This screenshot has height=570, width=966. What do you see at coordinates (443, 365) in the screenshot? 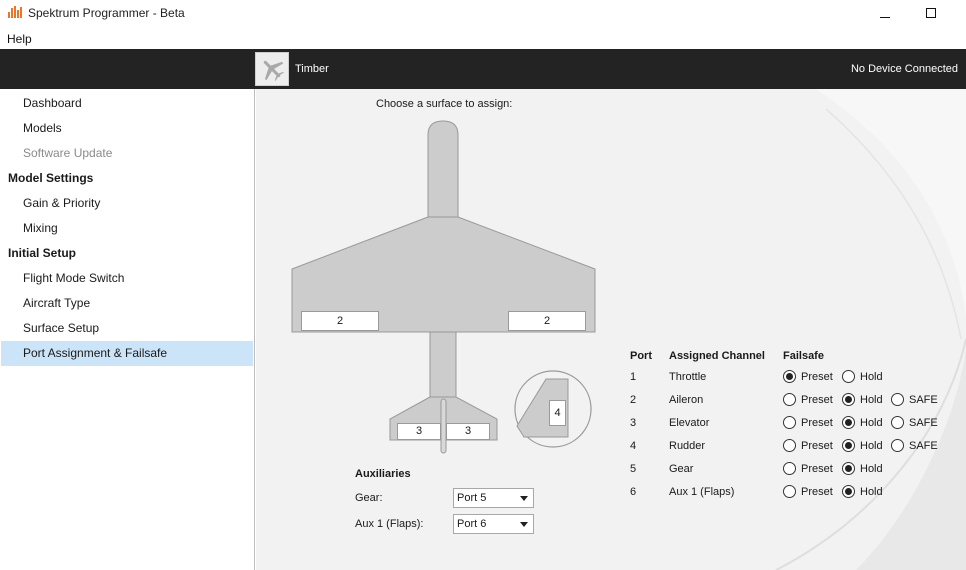
I see `rear-fuselage` at bounding box center [443, 365].